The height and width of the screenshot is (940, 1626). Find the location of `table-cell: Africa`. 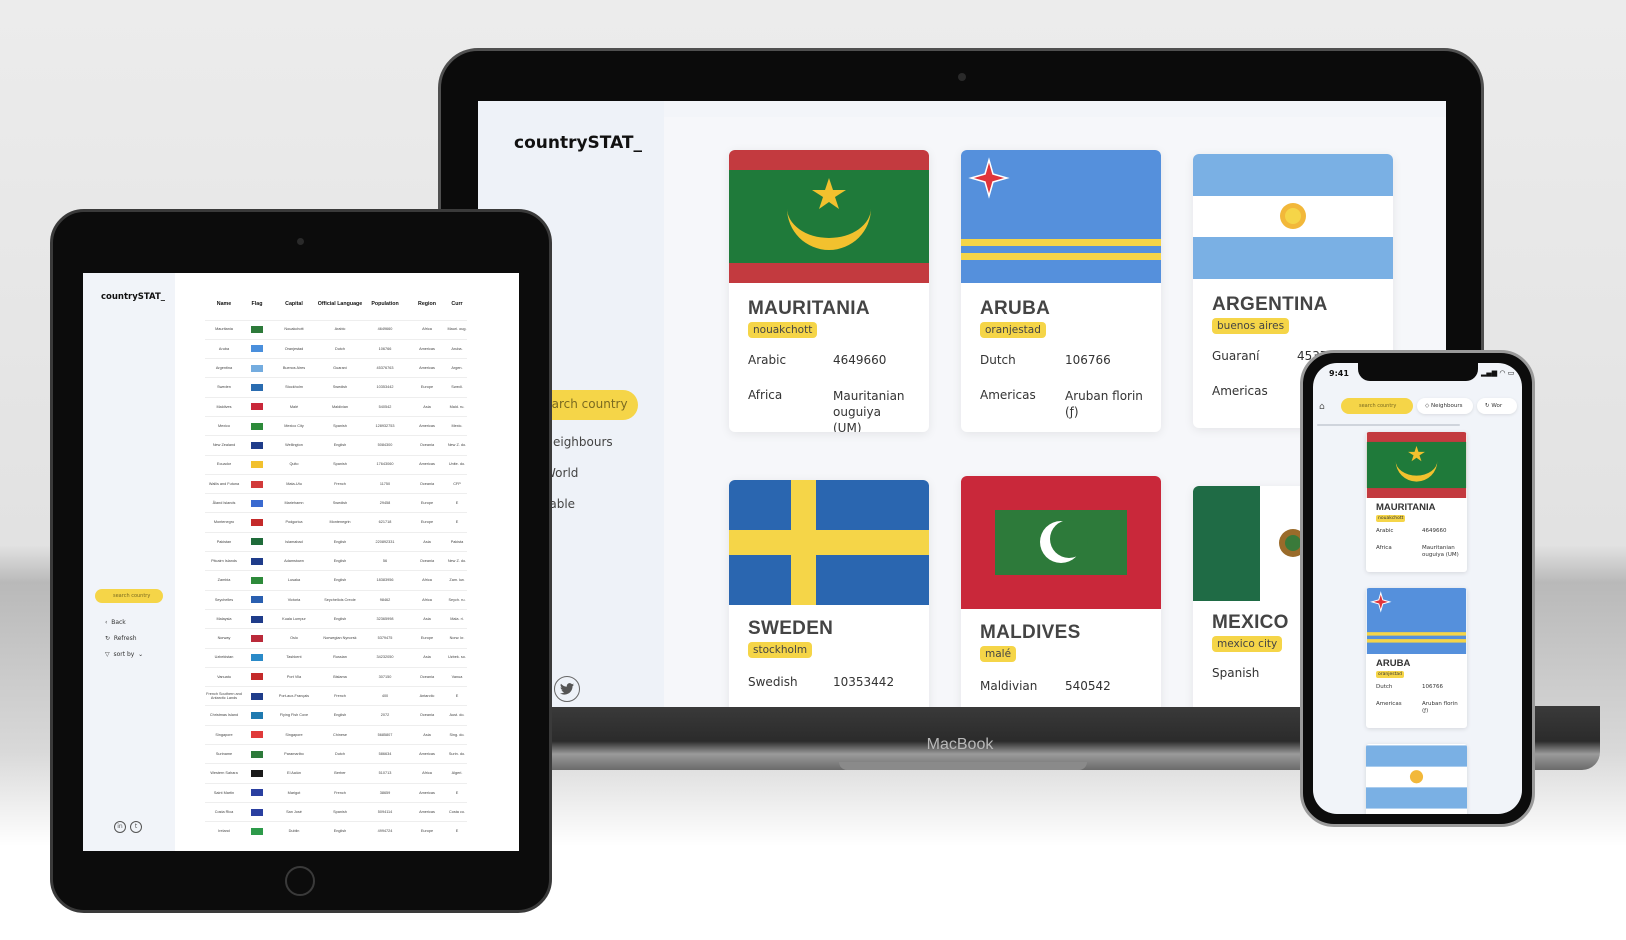

table-cell: Africa is located at coordinates (427, 773).